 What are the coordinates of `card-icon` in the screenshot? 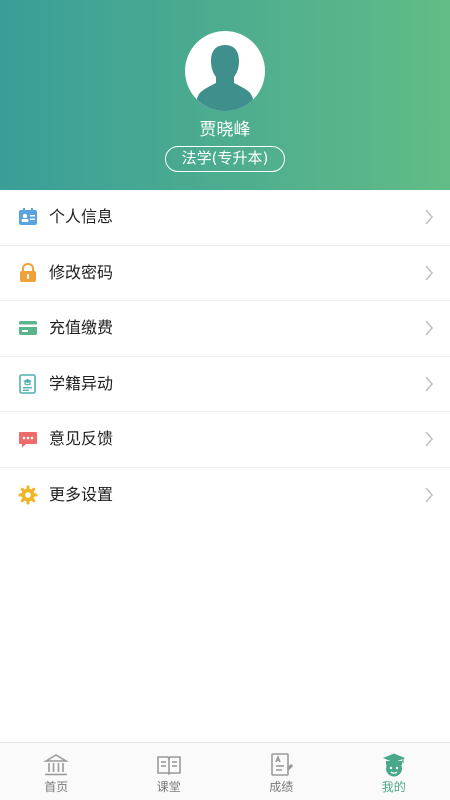 It's located at (28, 328).